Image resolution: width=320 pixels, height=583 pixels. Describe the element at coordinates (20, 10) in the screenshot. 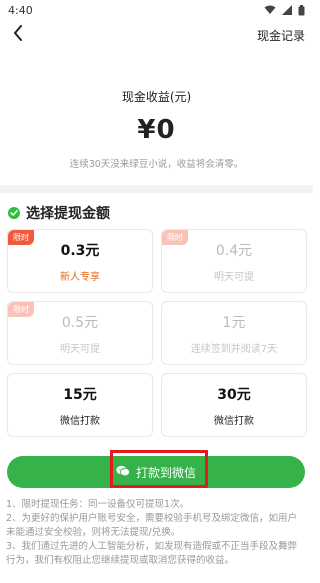

I see `status-time: 4:40` at that location.